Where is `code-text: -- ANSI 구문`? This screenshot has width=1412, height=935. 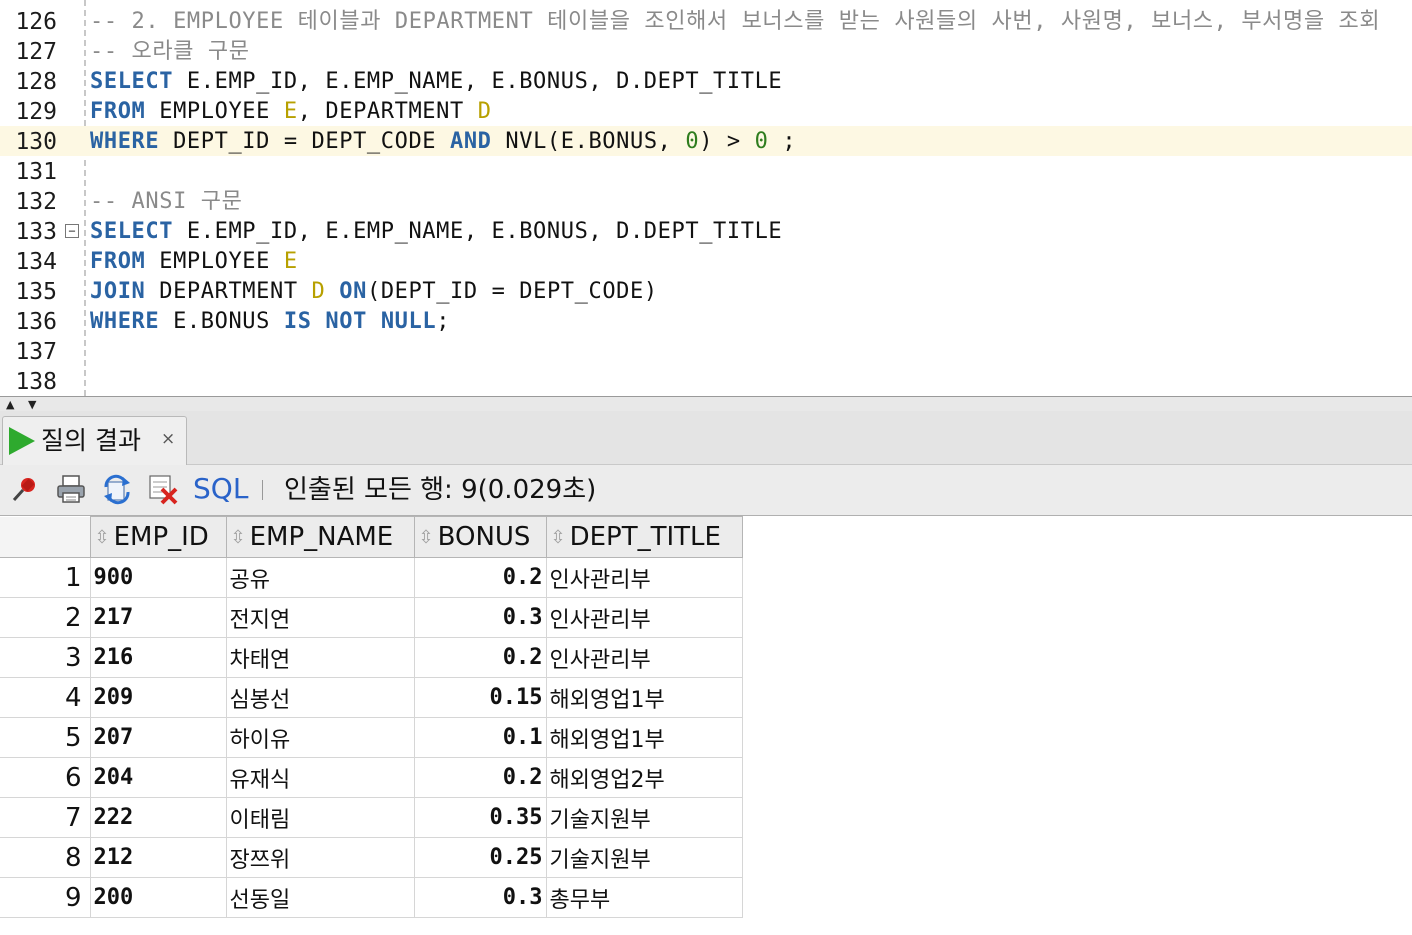 code-text: -- ANSI 구문 is located at coordinates (166, 202).